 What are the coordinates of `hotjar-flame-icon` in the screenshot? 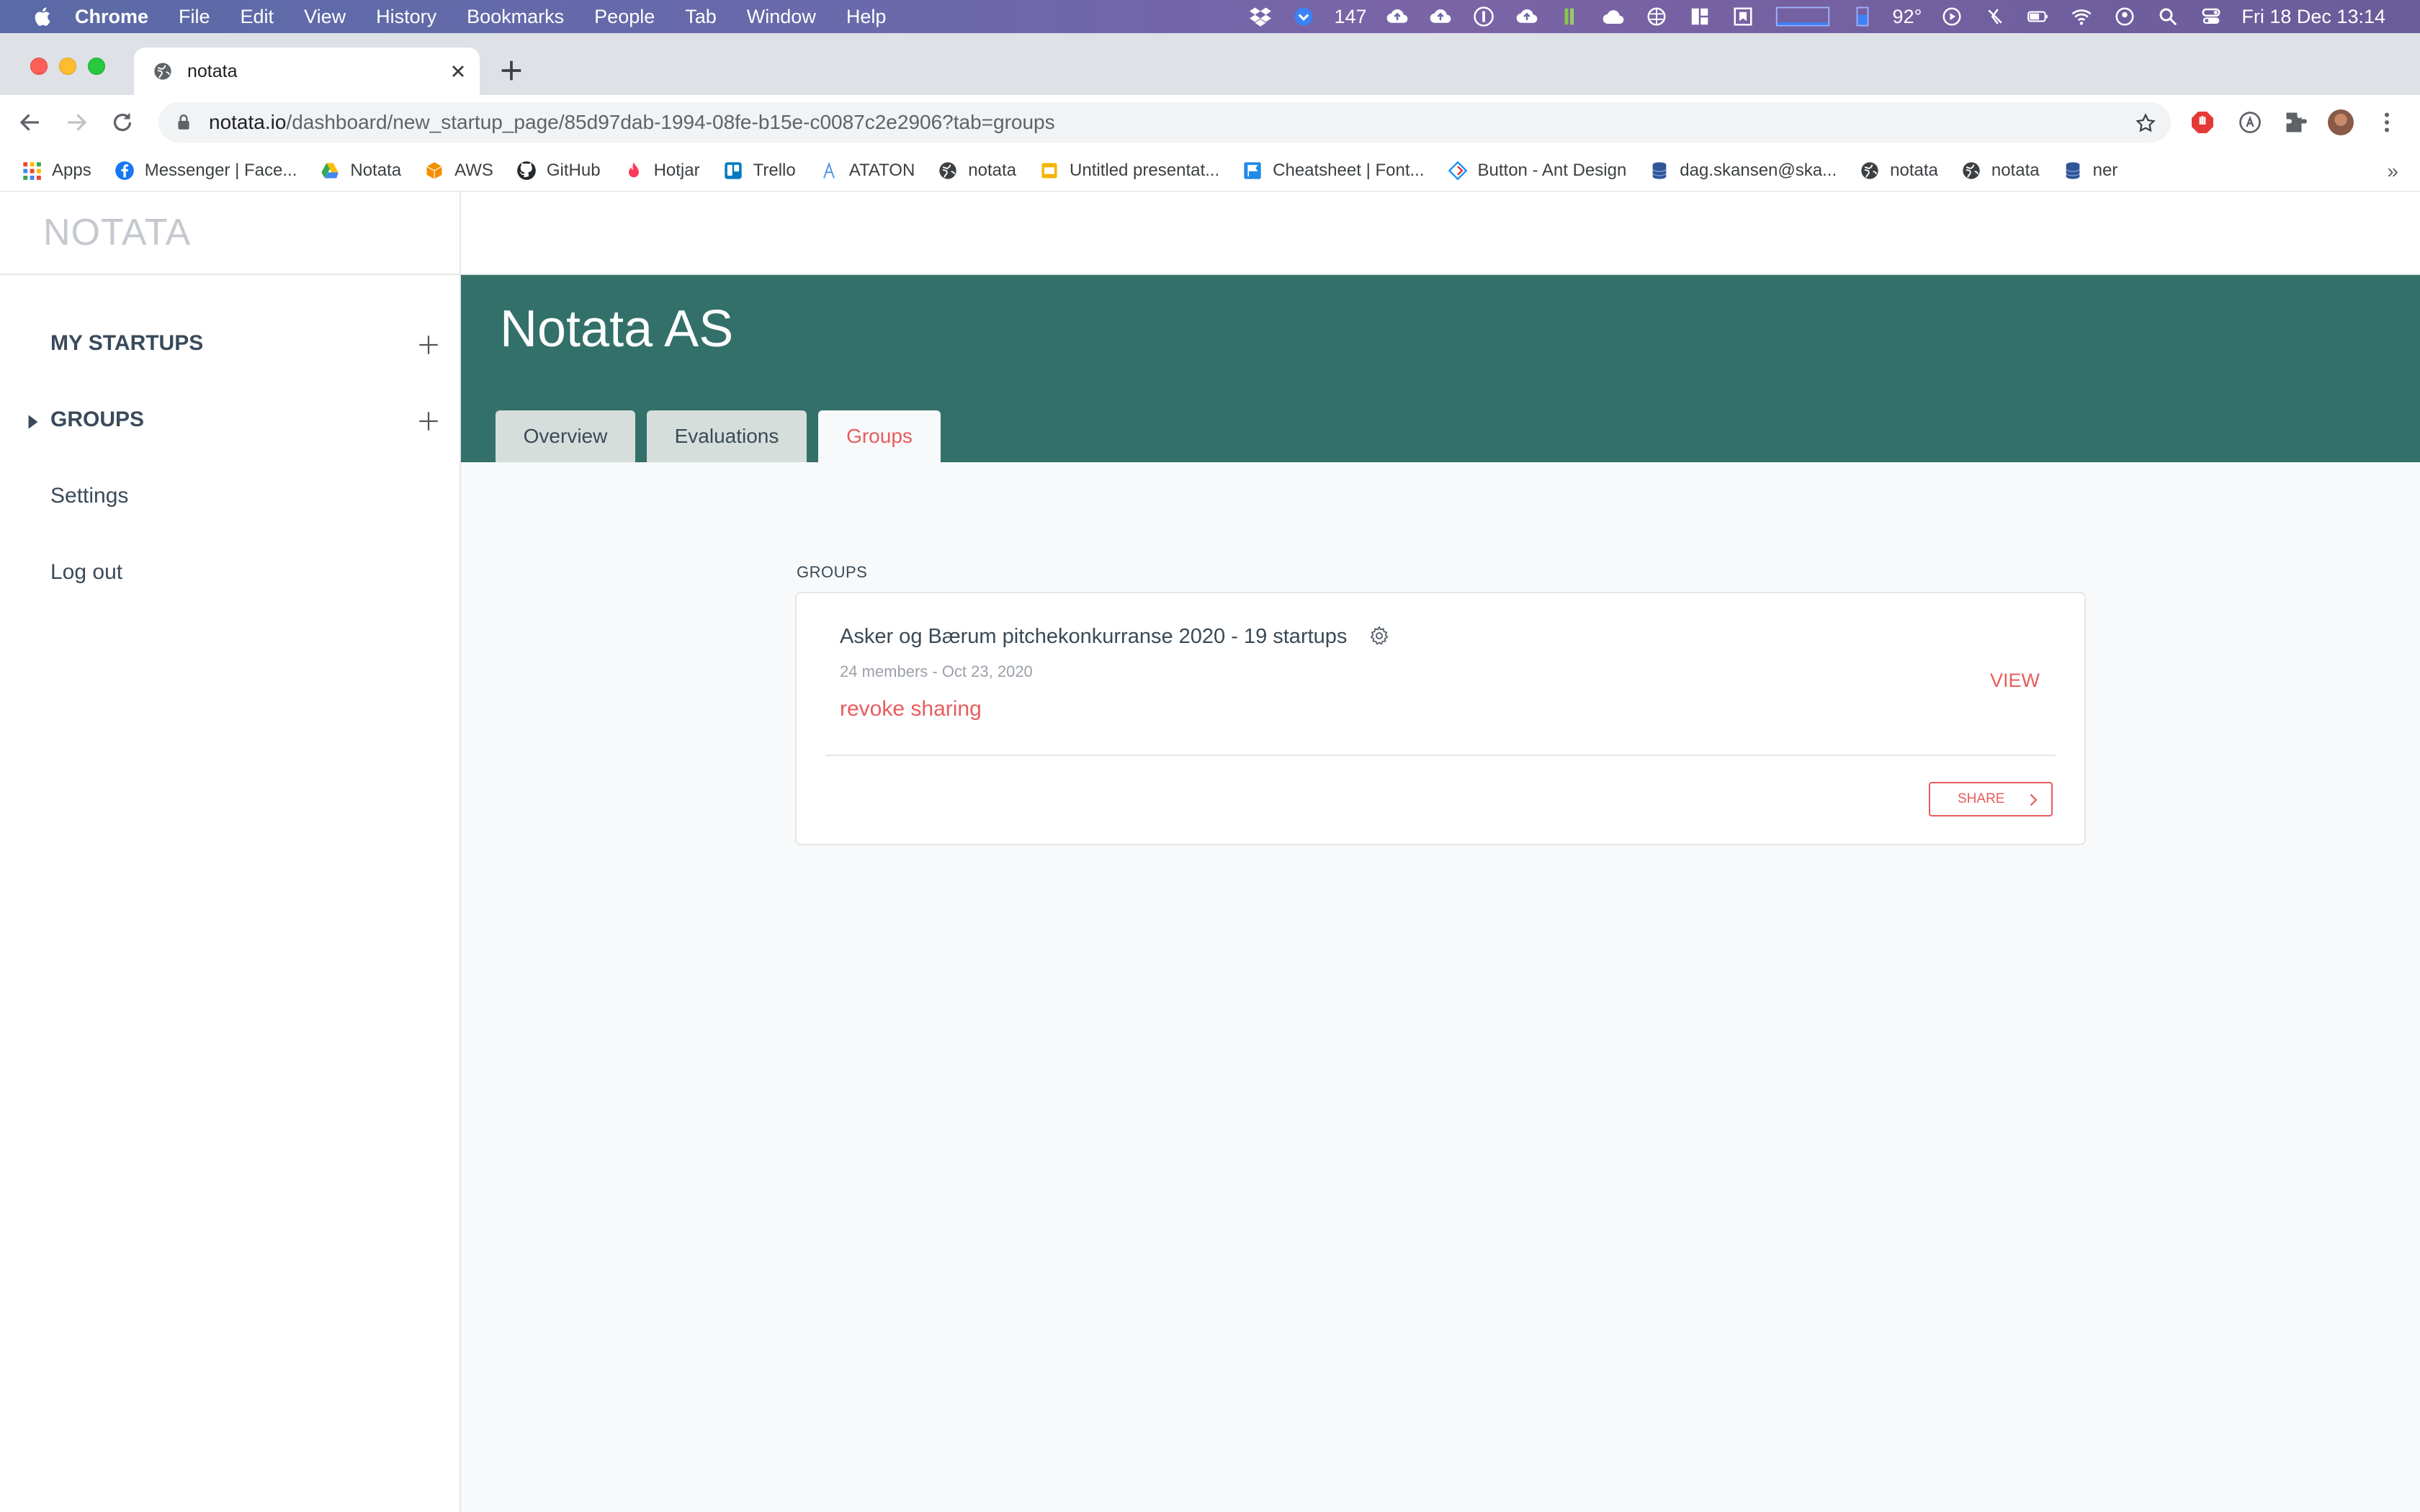 It's located at (633, 169).